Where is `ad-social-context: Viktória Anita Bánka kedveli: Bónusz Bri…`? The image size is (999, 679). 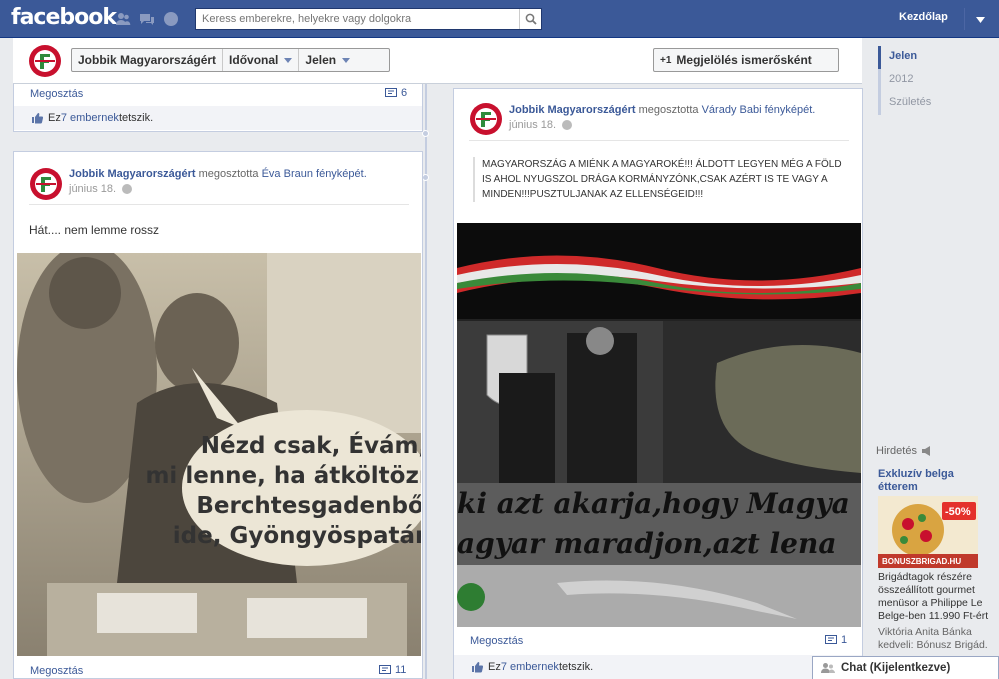
ad-social-context: Viktória Anita Bánka kedveli: Bónusz Bri… is located at coordinates (933, 638).